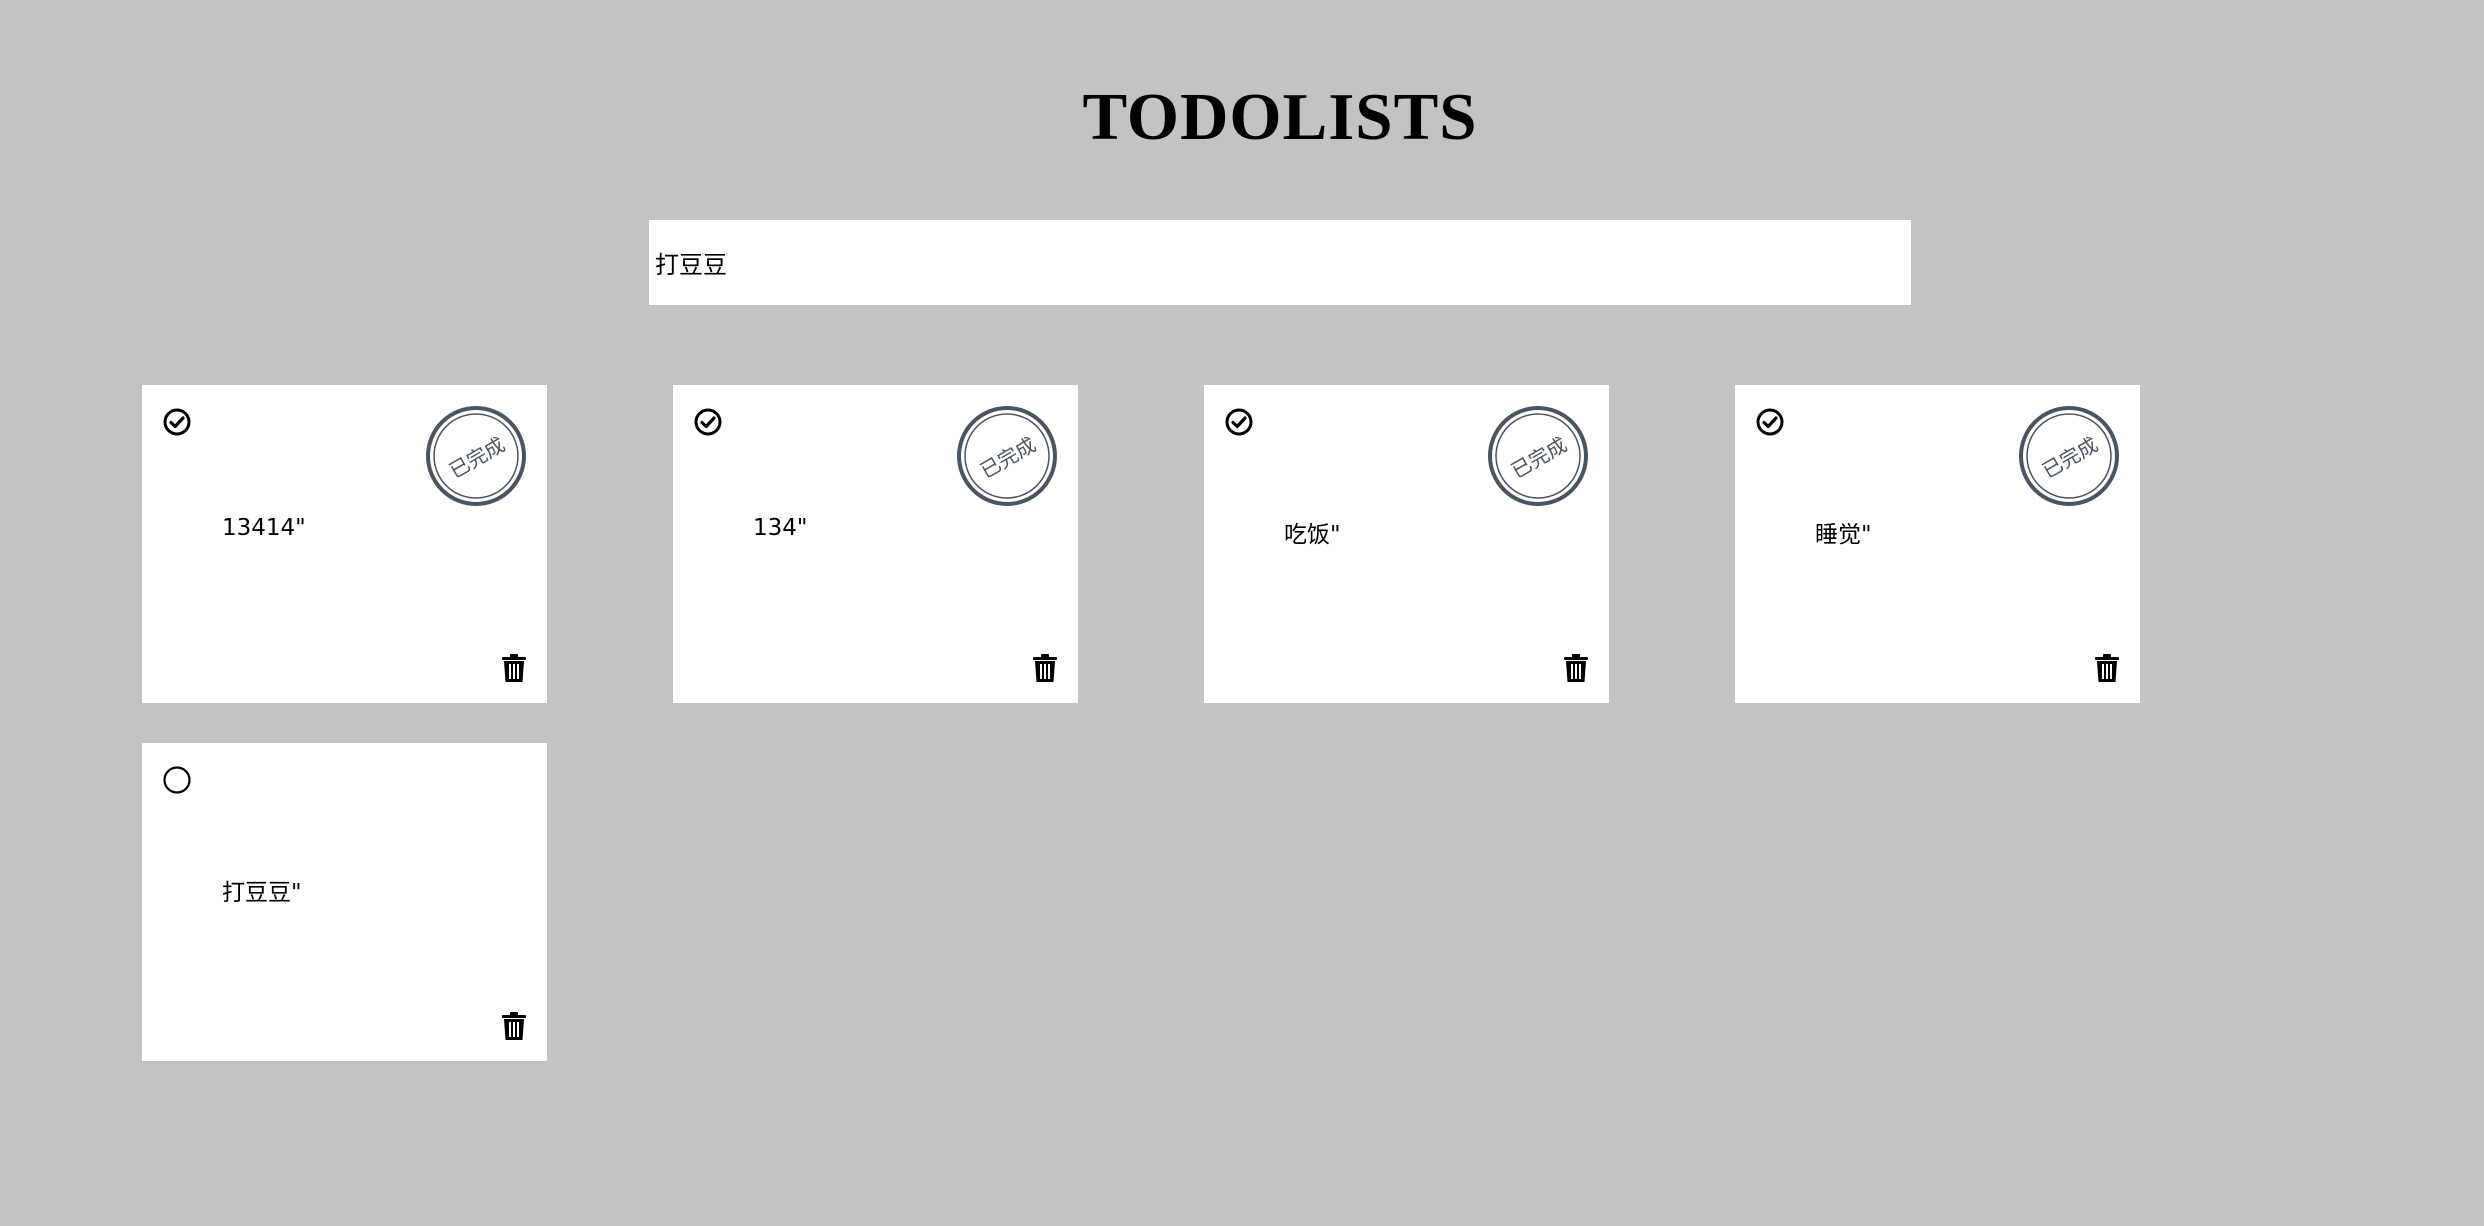 This screenshot has height=1226, width=2484. What do you see at coordinates (344, 544) in the screenshot?
I see `todo-card: 已完成 13414"` at bounding box center [344, 544].